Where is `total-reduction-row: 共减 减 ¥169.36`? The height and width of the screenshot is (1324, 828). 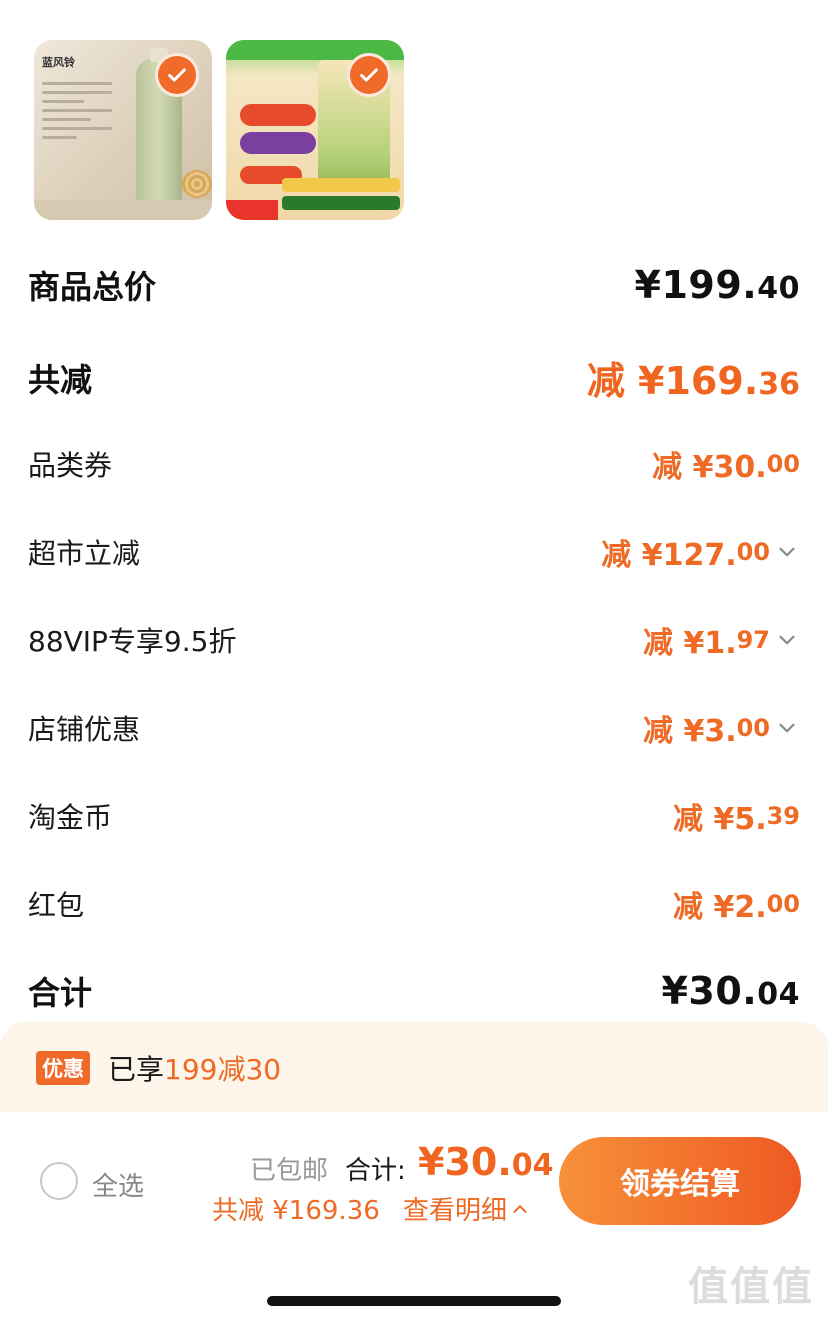 total-reduction-row: 共减 减 ¥169.36 is located at coordinates (414, 377).